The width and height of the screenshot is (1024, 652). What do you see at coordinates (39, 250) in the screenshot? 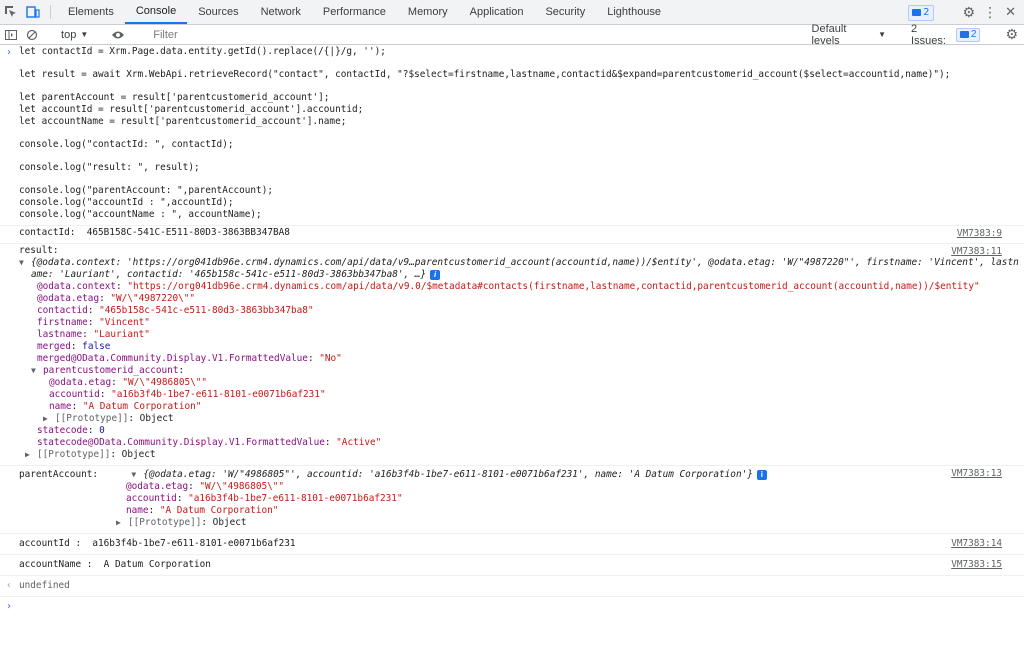
I see `log-label: result:` at bounding box center [39, 250].